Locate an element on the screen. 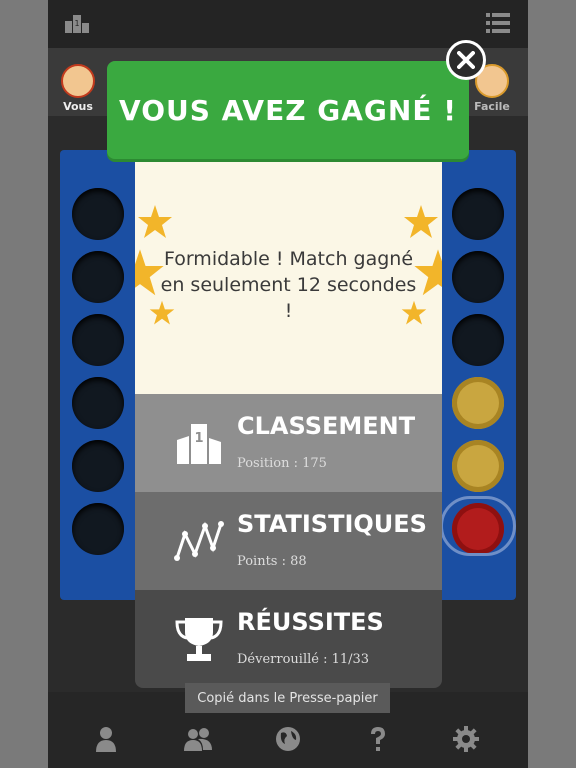 This screenshot has height=768, width=576. row-title: RÉUSSITES is located at coordinates (310, 622).